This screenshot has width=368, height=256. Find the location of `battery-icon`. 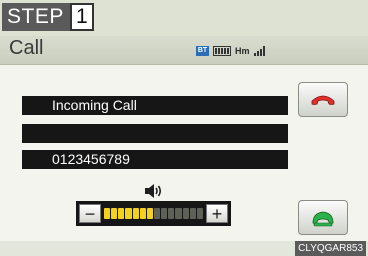

battery-icon is located at coordinates (222, 50).